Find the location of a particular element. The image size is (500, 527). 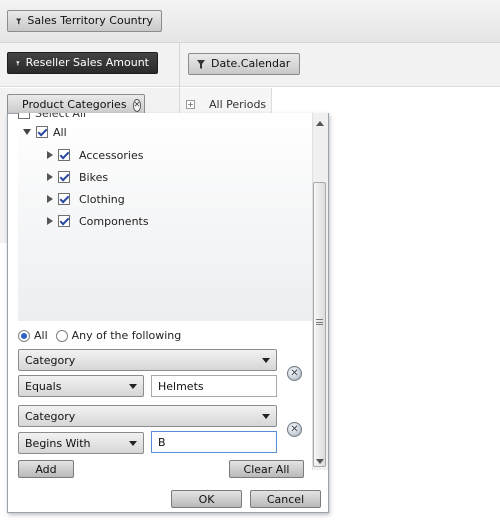

row-label: All Periods is located at coordinates (238, 104).